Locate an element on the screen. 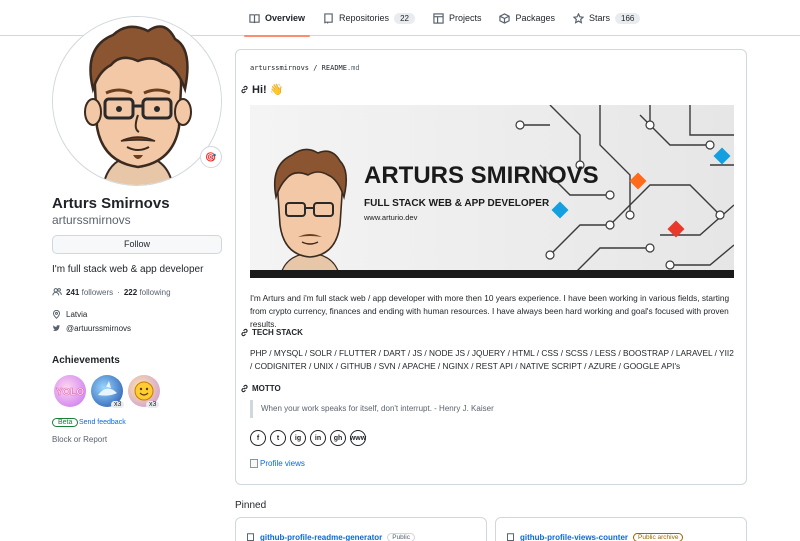  profile-views-image: Profile views is located at coordinates (277, 463).